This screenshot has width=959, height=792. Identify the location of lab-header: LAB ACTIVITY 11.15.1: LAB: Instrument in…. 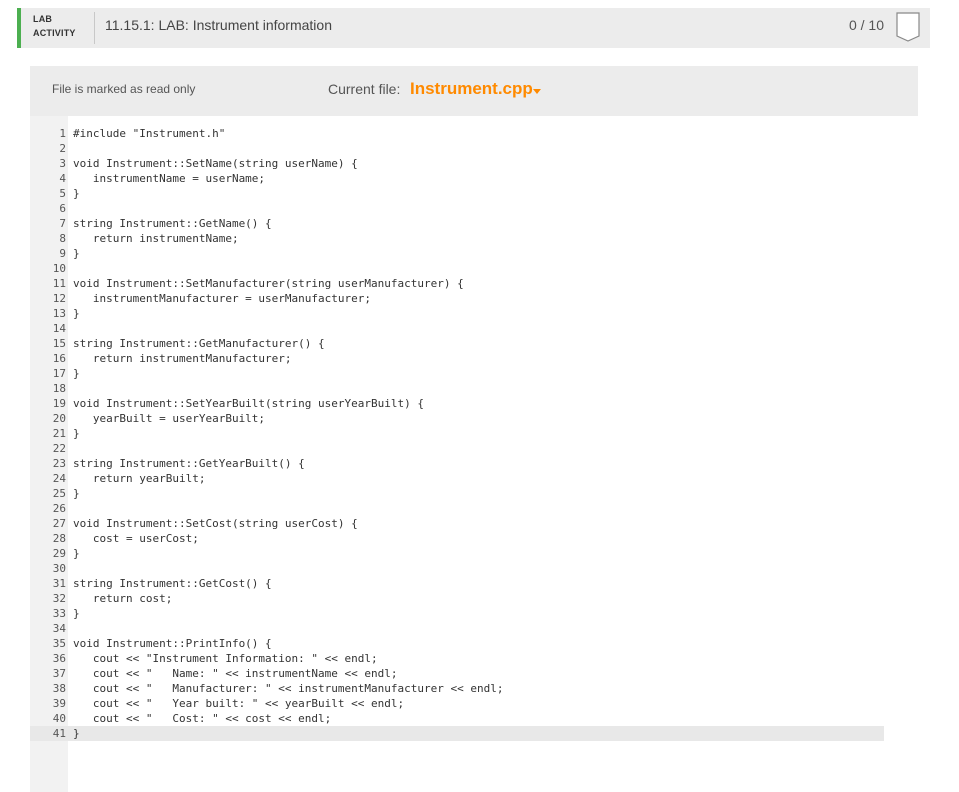
(473, 28).